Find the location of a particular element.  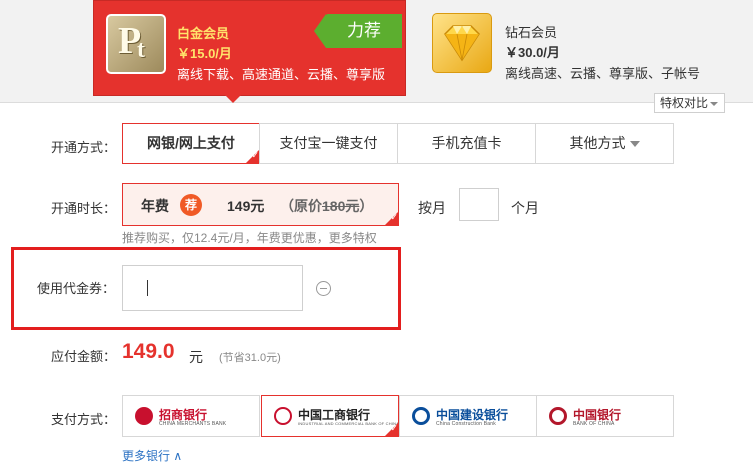

text-cursor is located at coordinates (147, 288).